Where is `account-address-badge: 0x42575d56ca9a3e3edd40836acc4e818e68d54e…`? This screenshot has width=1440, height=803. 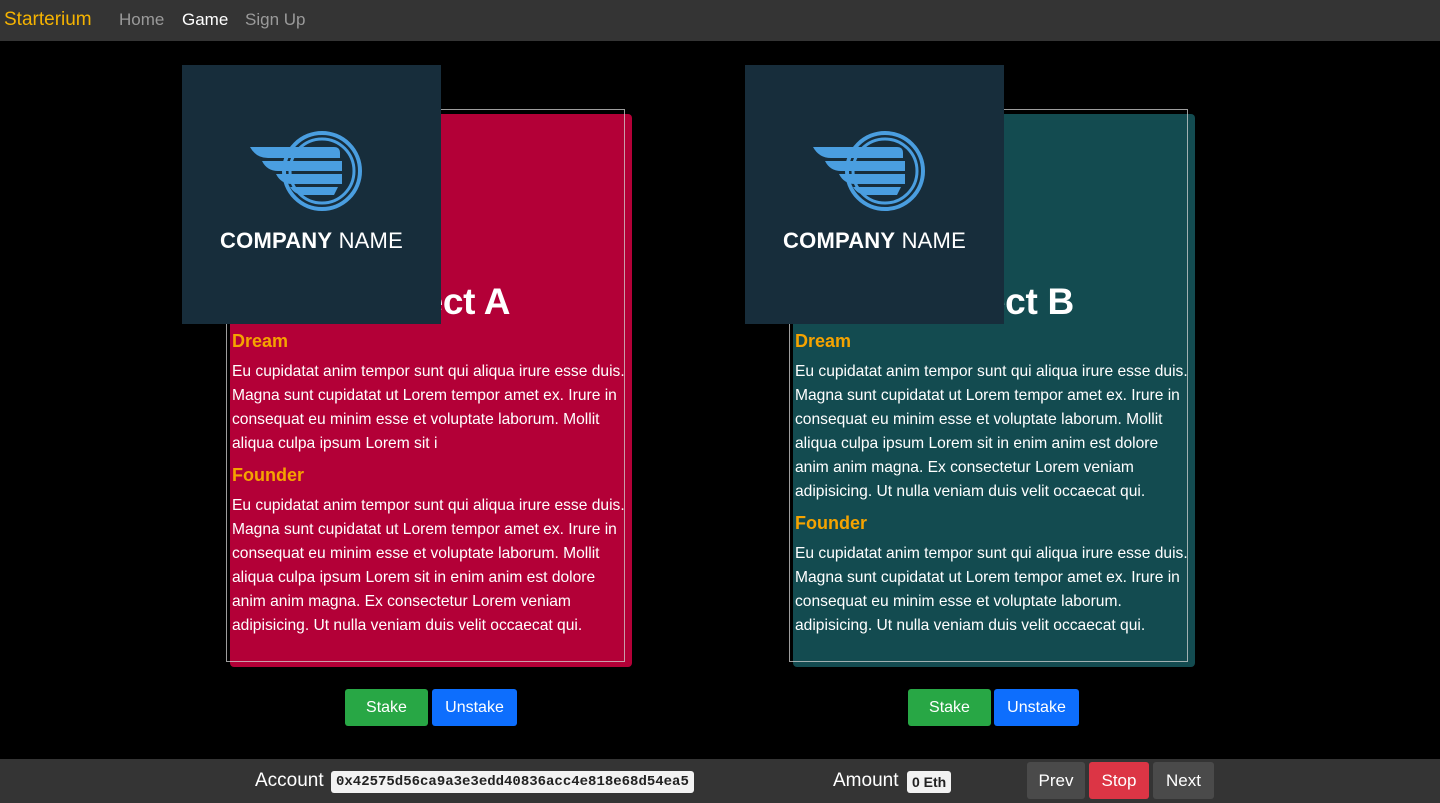 account-address-badge: 0x42575d56ca9a3e3edd40836acc4e818e68d54e… is located at coordinates (512, 782).